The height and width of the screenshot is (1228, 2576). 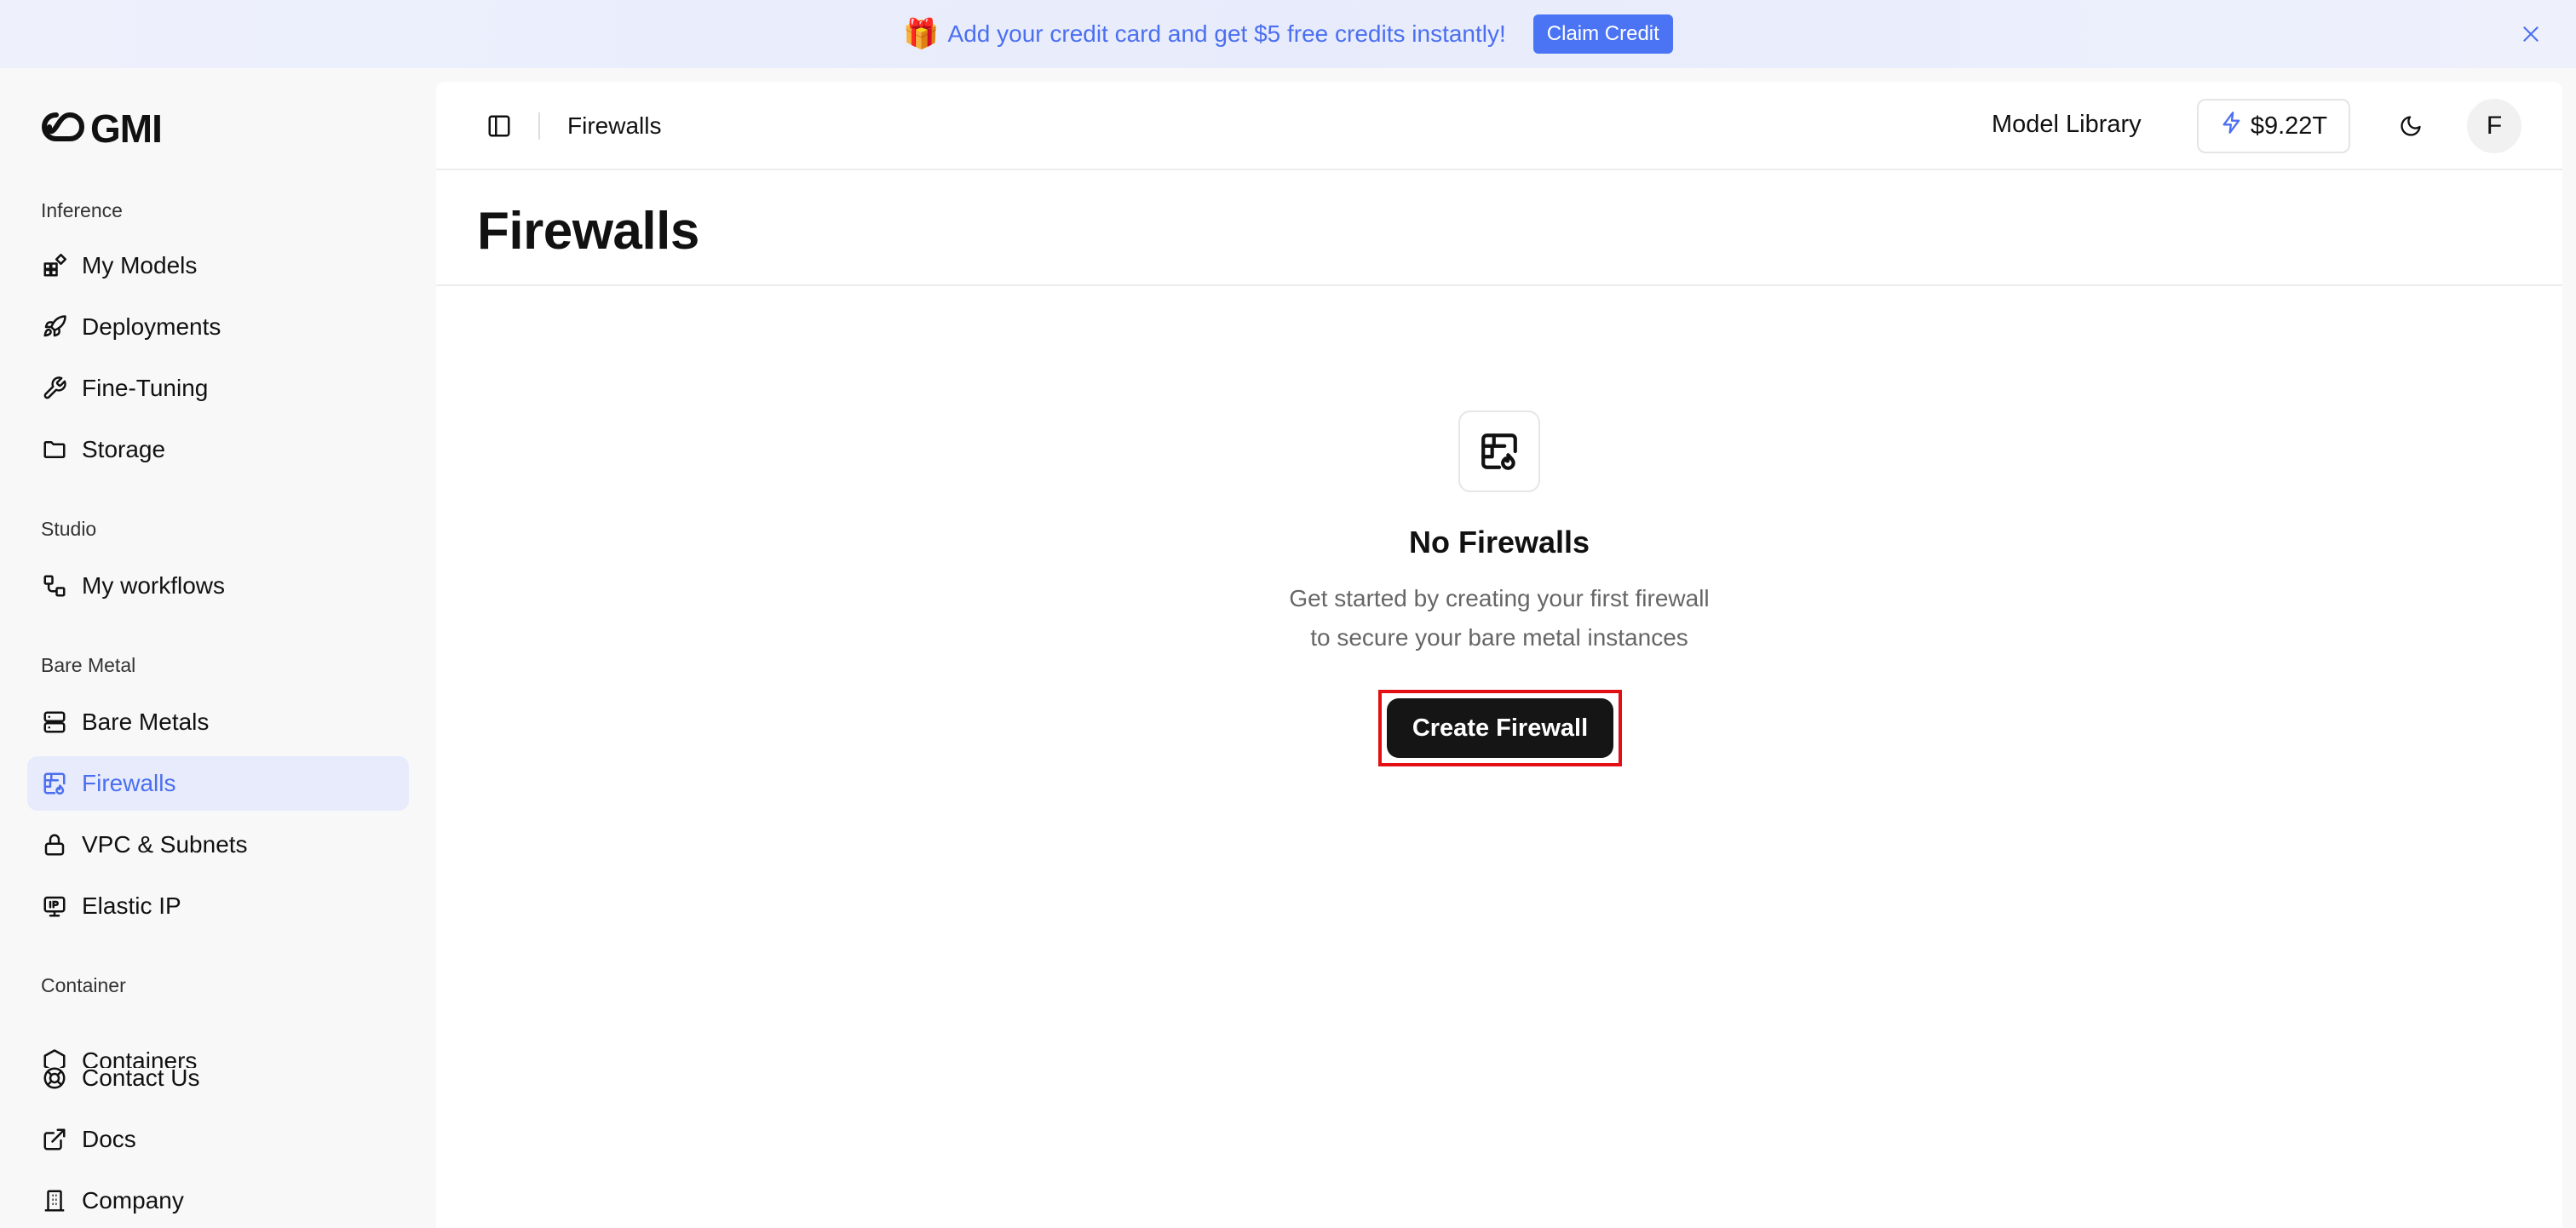 I want to click on sidebar-toggle-icon, so click(x=500, y=126).